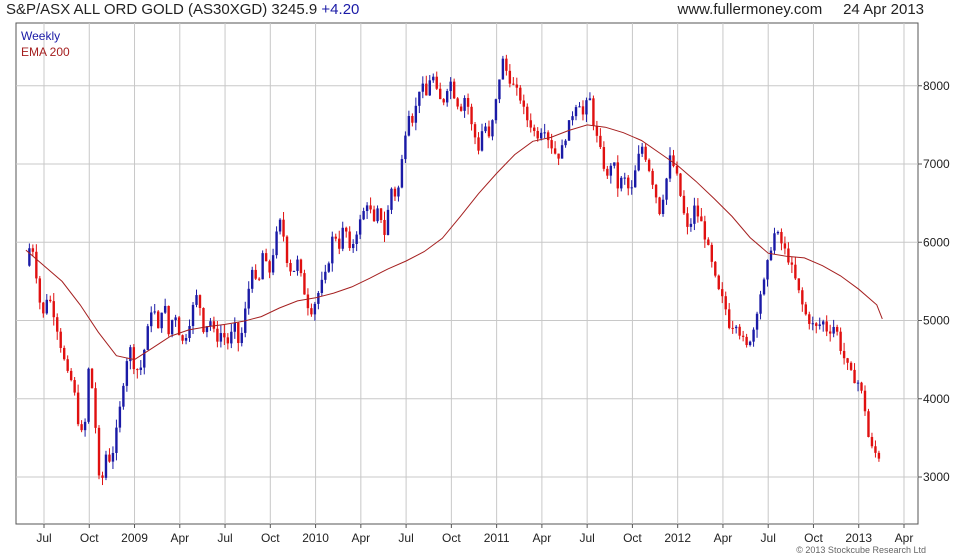 The height and width of the screenshot is (560, 980). Describe the element at coordinates (45, 52) in the screenshot. I see `legend-ema-200: EMA 200` at that location.